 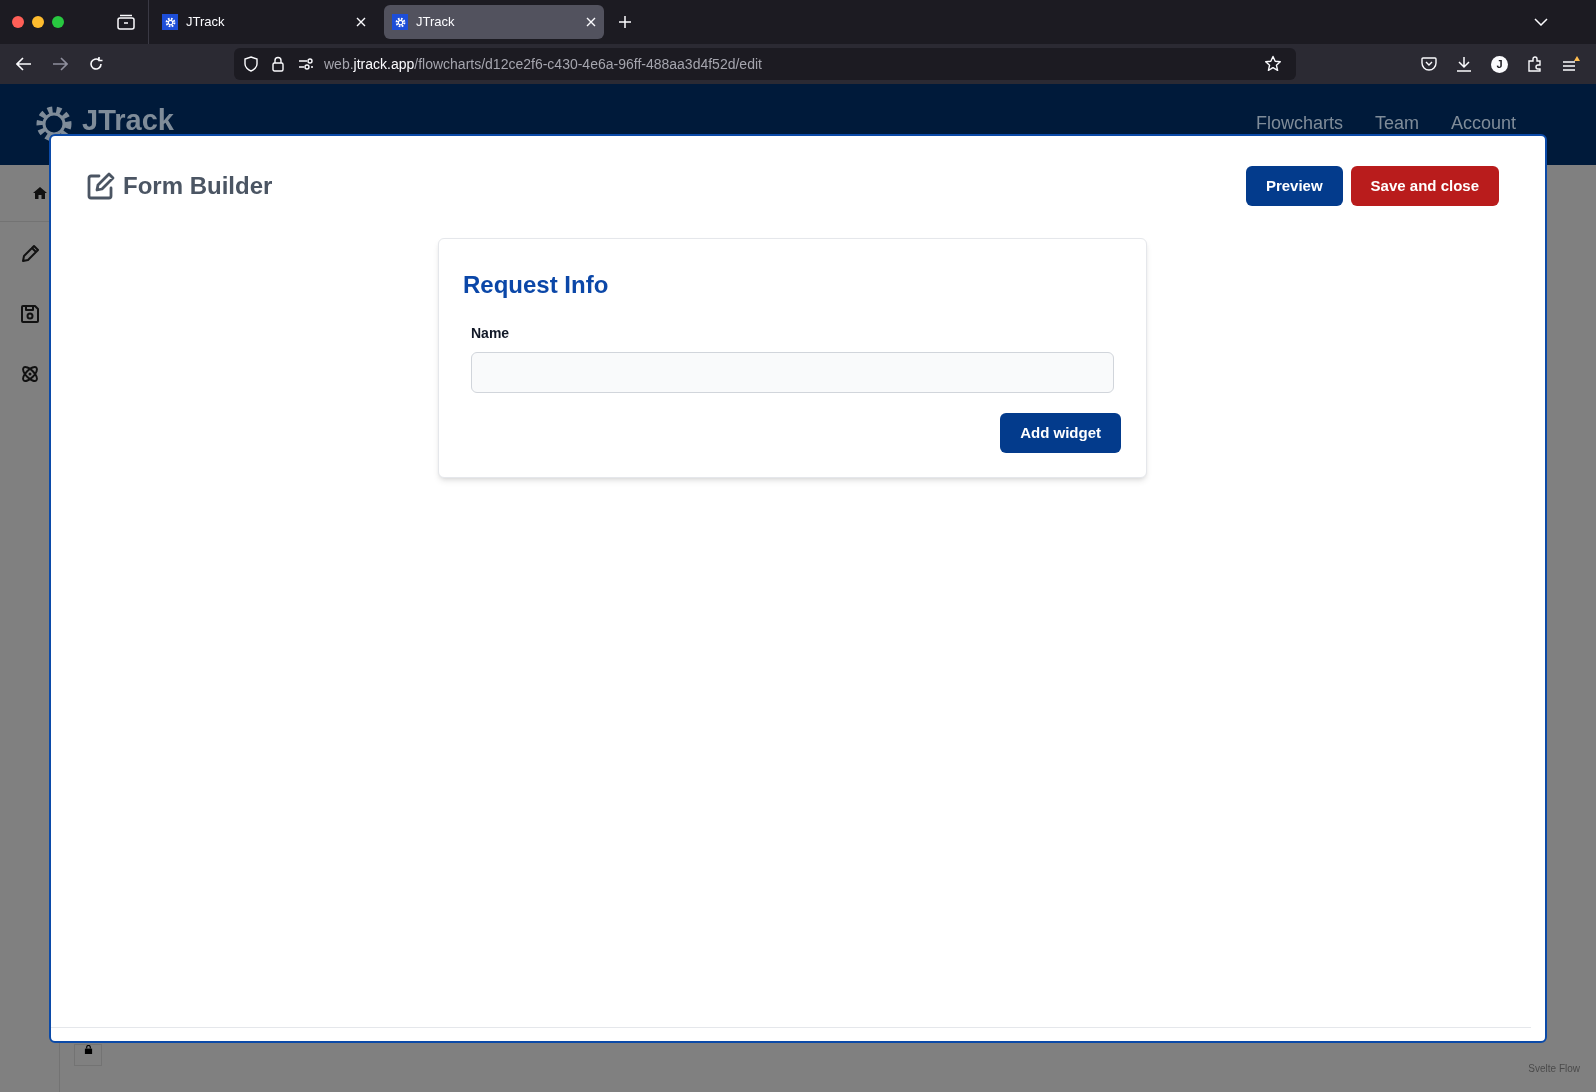 I want to click on add-widget-button: Add widget, so click(x=1060, y=433).